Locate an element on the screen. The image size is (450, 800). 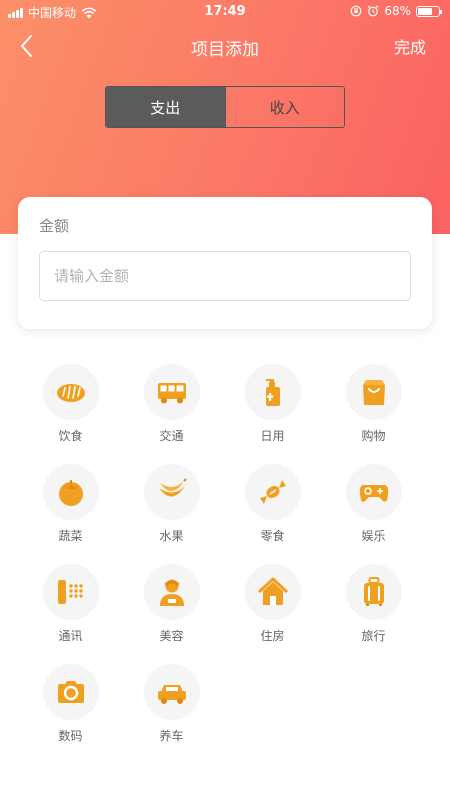
category-label: 养车 is located at coordinates (171, 736).